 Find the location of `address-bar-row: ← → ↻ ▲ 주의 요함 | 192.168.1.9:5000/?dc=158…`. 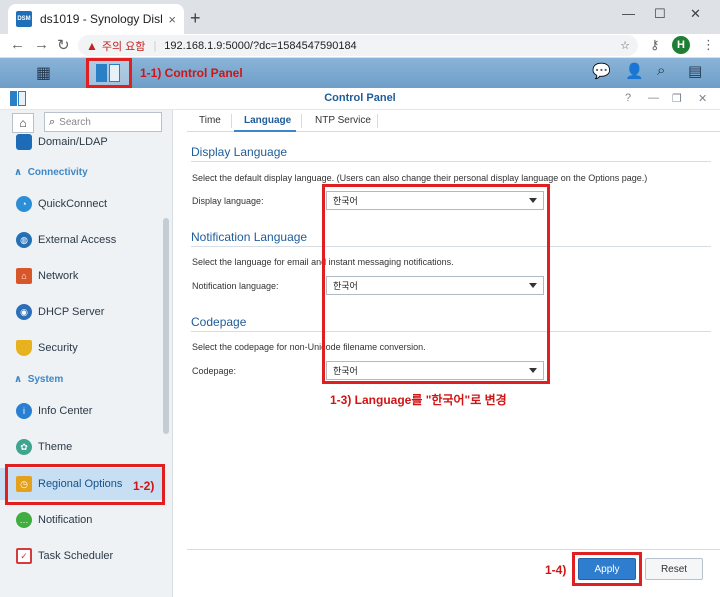

address-bar-row: ← → ↻ ▲ 주의 요함 | 192.168.1.9:5000/?dc=158… is located at coordinates (360, 46).